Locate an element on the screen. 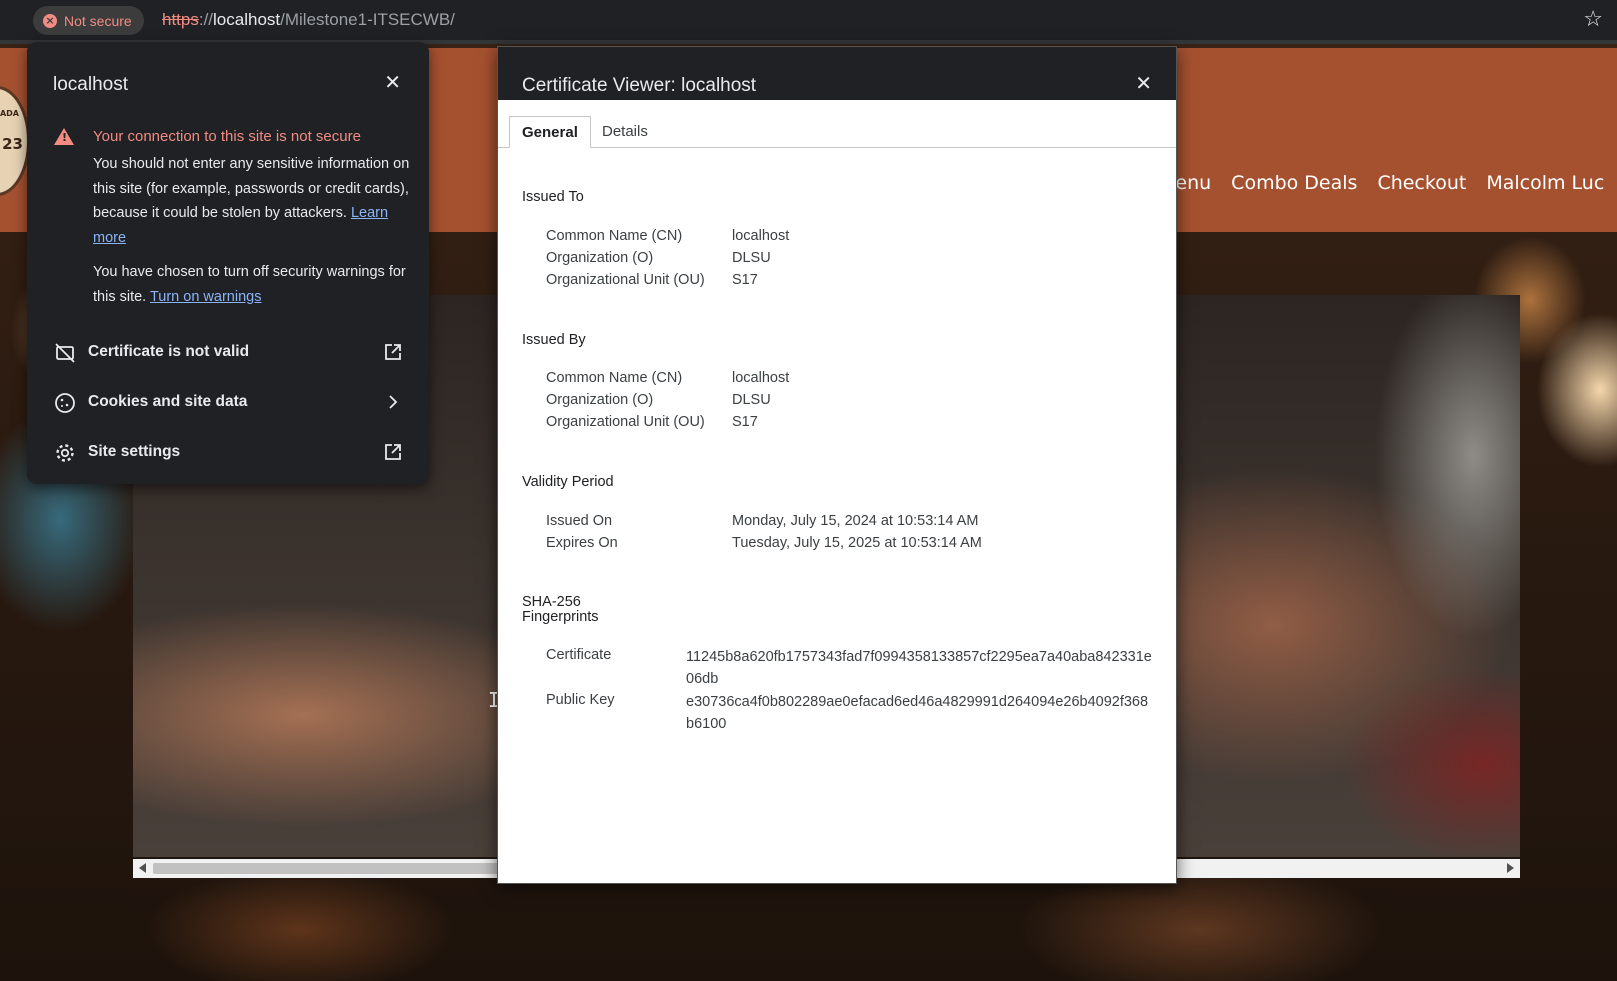 The width and height of the screenshot is (1617, 981). certificate-tabs: General Details is located at coordinates (837, 132).